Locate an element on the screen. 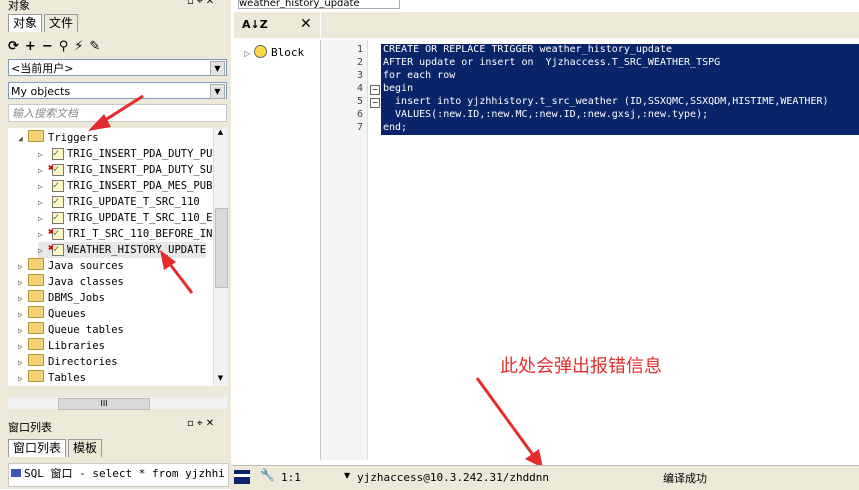 Image resolution: width=859 pixels, height=490 pixels. chevron-down-icon: ▼ is located at coordinates (347, 475).